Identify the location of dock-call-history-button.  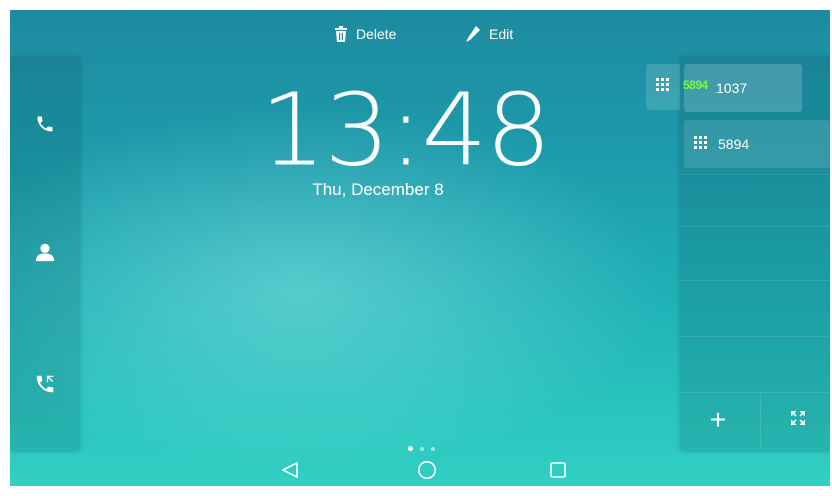
(45, 386).